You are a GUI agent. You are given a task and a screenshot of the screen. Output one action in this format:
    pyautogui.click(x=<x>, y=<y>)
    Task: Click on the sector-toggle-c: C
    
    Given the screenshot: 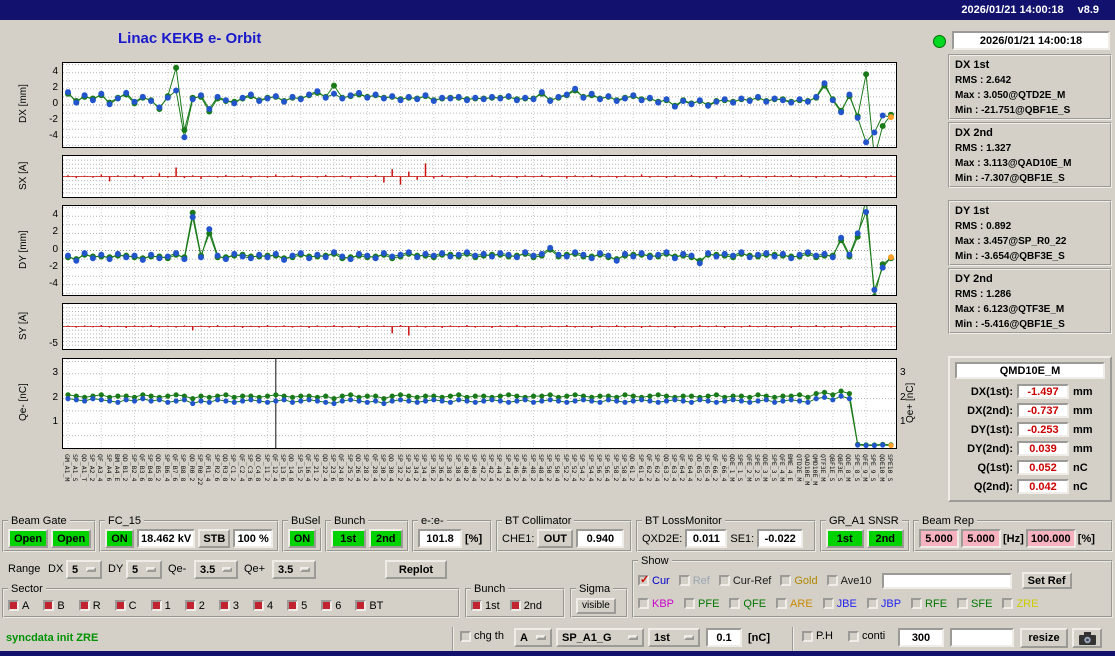 What is the action you would take?
    pyautogui.click(x=125, y=606)
    